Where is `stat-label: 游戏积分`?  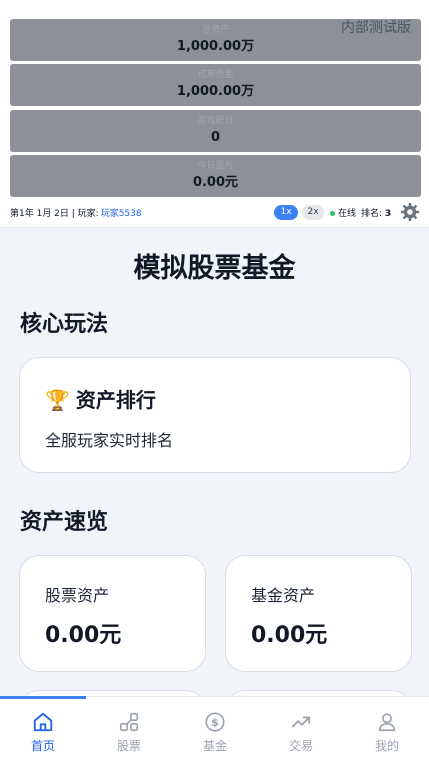
stat-label: 游戏积分 is located at coordinates (215, 121).